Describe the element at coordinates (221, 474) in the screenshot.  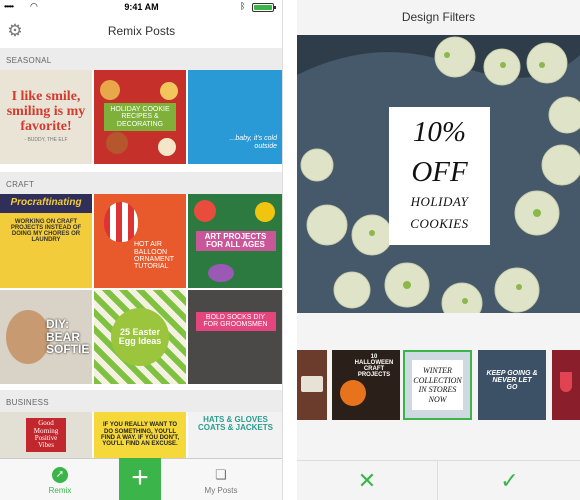
I see `posts-stack-icon: ❏` at that location.